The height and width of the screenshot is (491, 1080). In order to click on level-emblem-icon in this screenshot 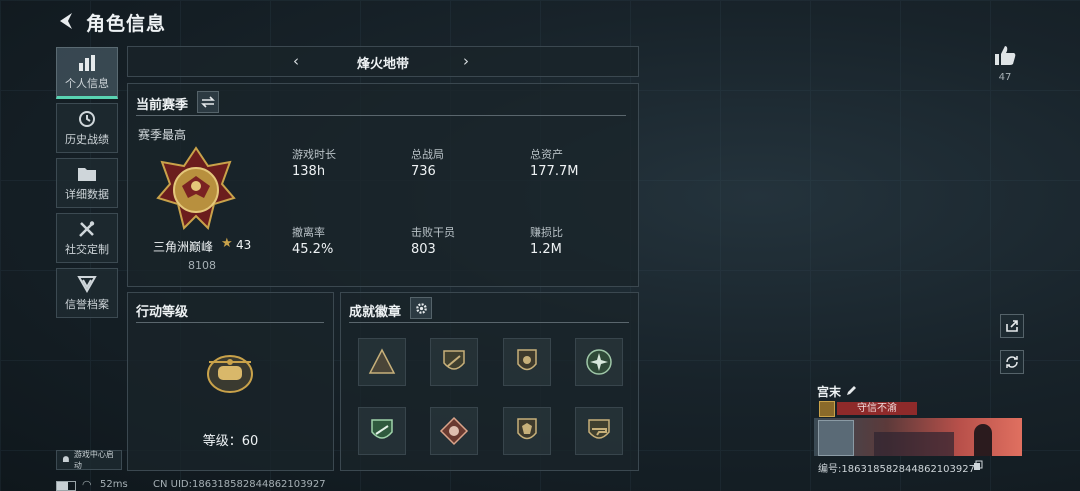, I will do `click(230, 374)`.